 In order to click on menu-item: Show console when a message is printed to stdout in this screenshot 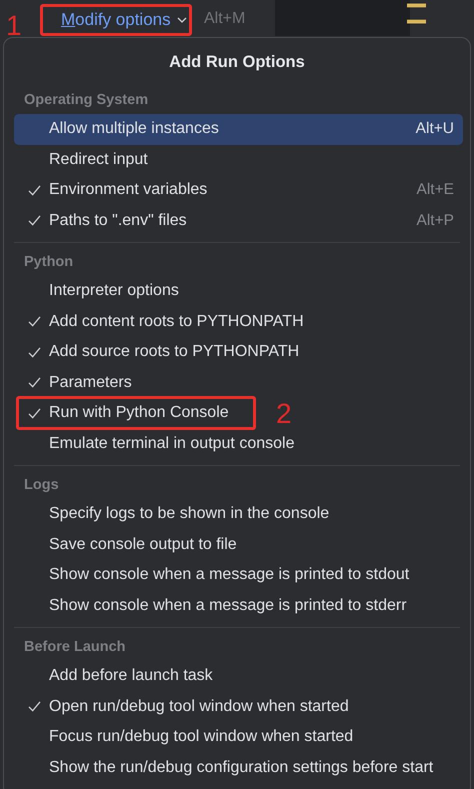, I will do `click(238, 575)`.